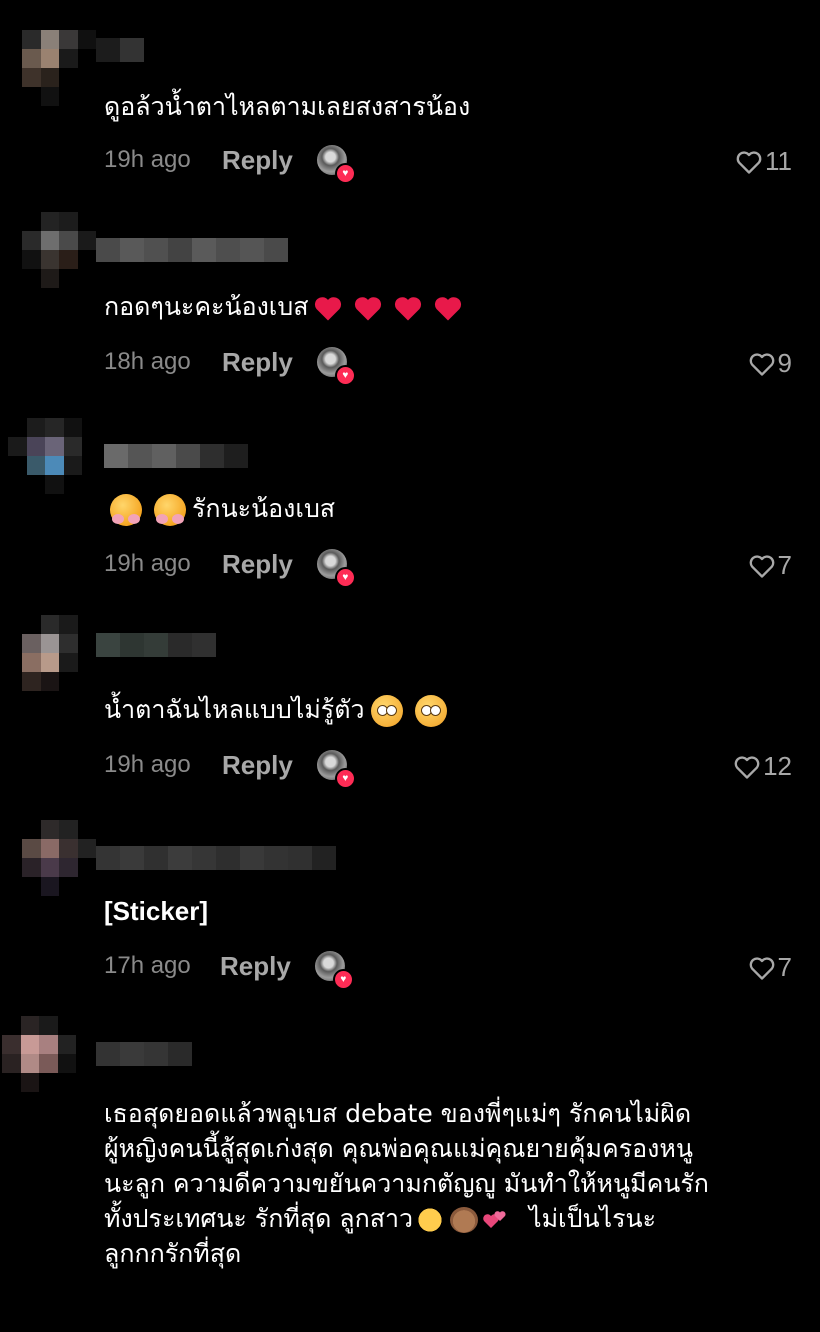 The height and width of the screenshot is (1332, 820). I want to click on like-button: 12, so click(762, 766).